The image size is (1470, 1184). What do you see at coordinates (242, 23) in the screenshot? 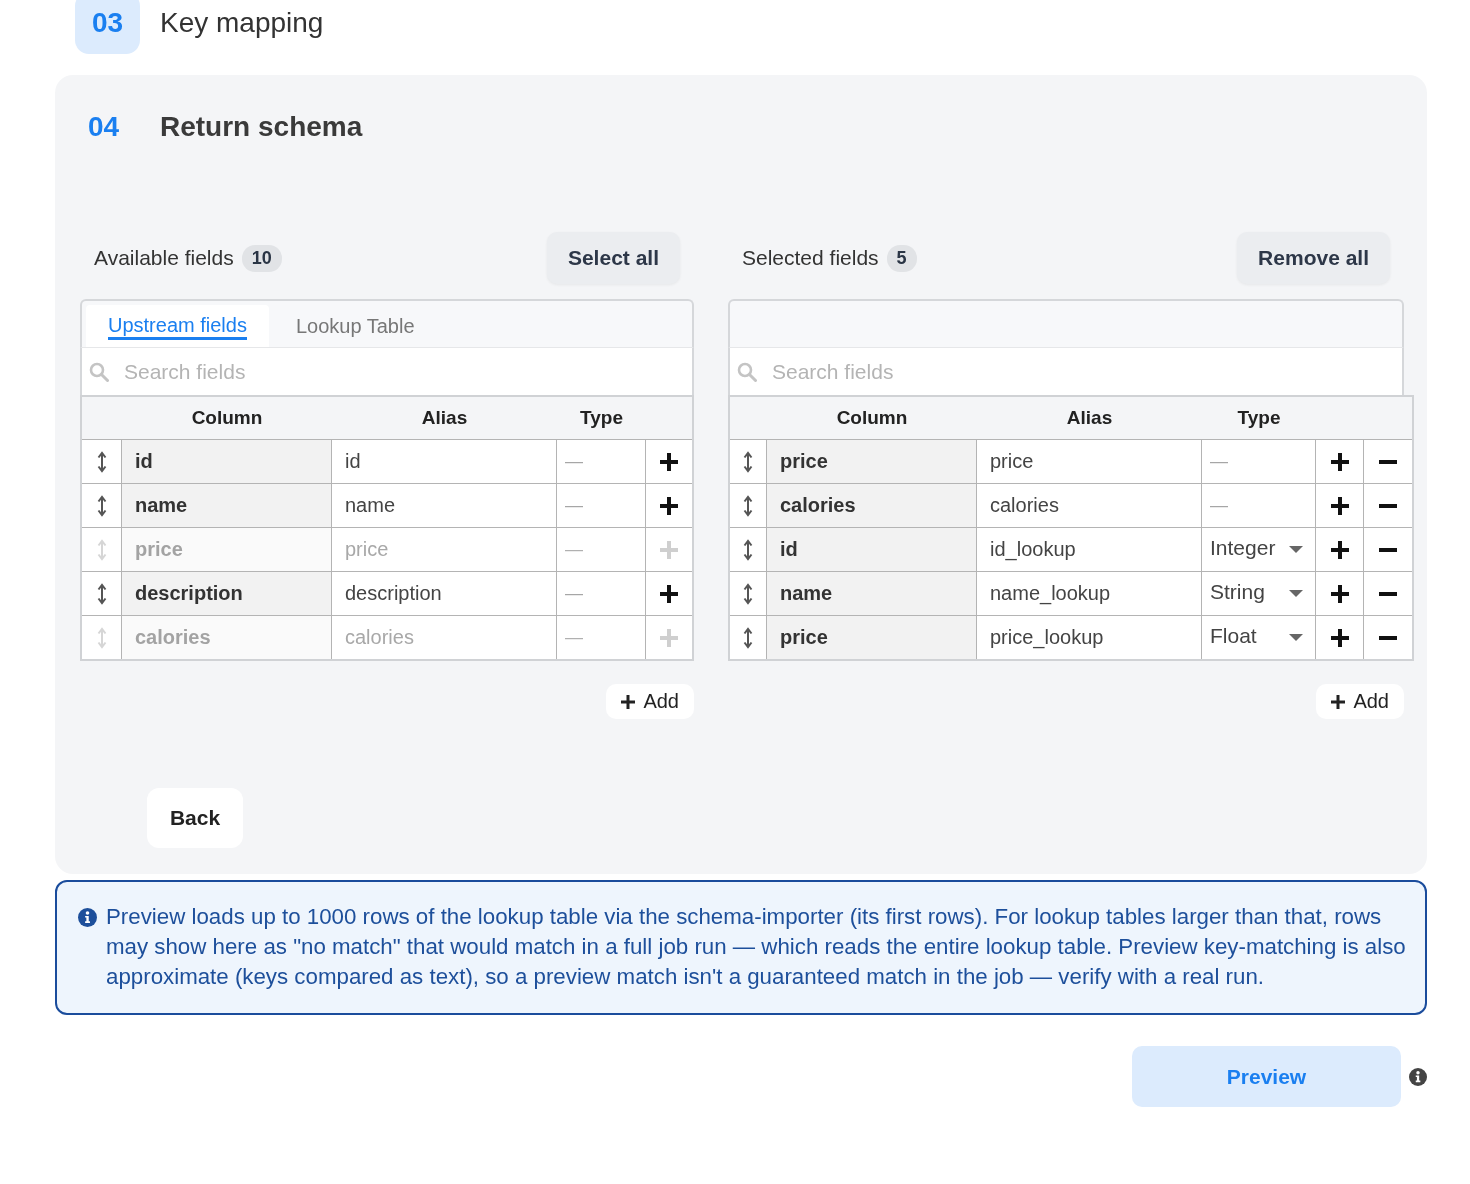
I see `step-title: Key mapping` at bounding box center [242, 23].